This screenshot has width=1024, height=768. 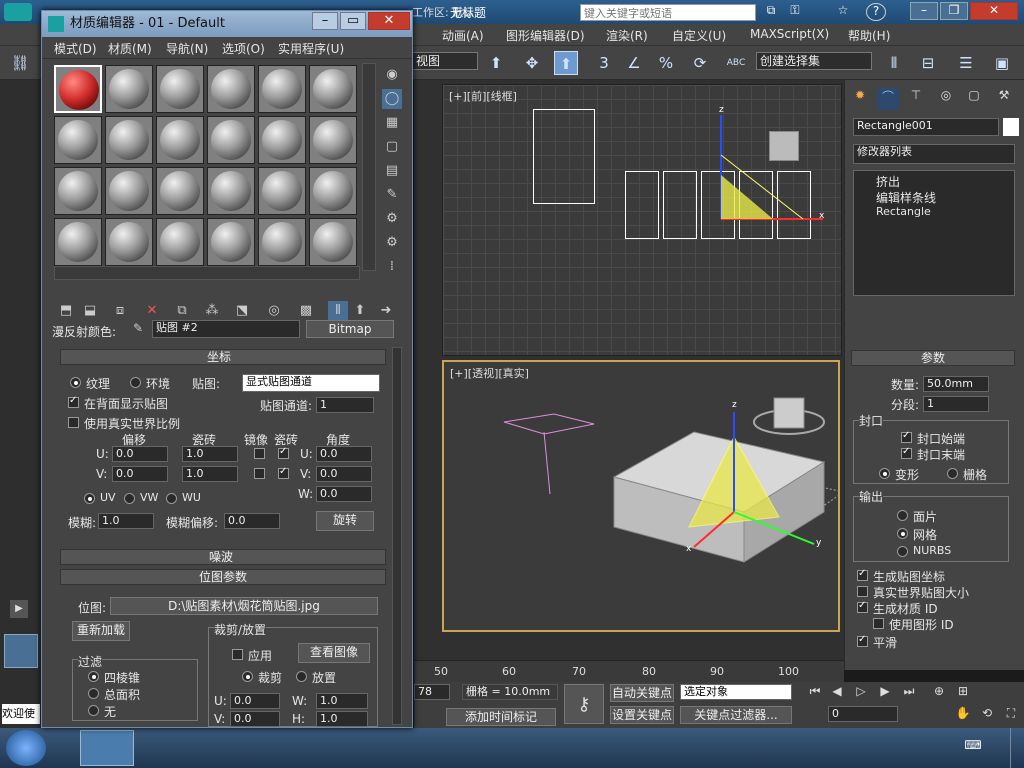 What do you see at coordinates (795, 12) in the screenshot?
I see `key-icon: ⚿` at bounding box center [795, 12].